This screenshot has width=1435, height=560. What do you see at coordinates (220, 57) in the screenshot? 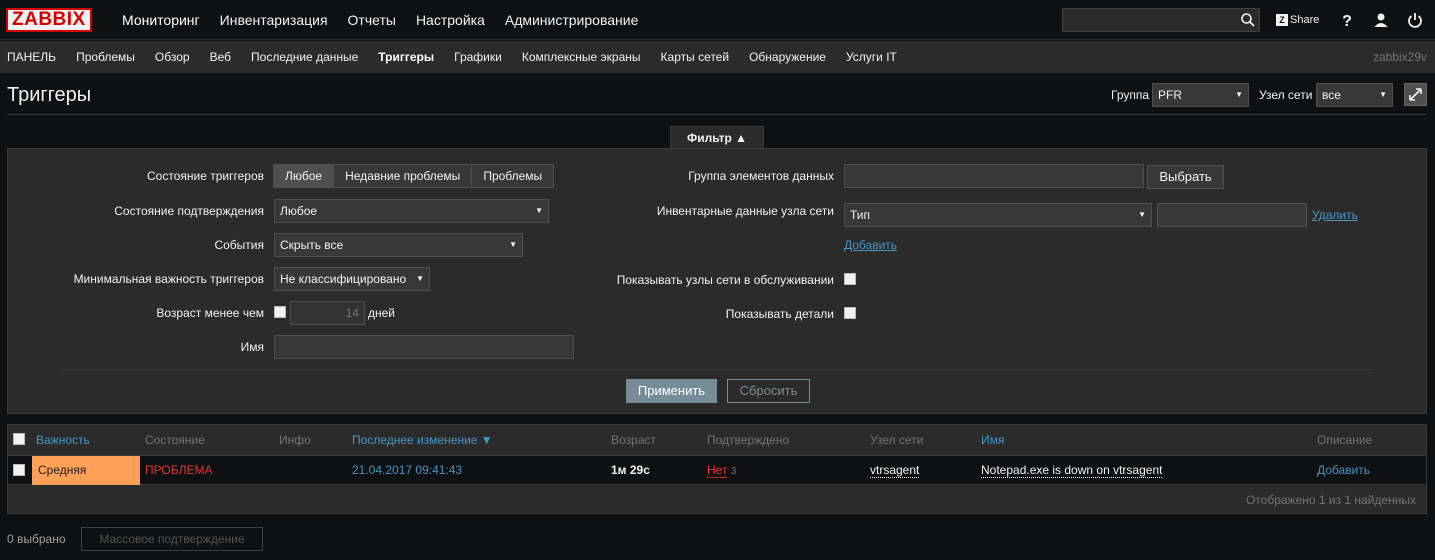
I see `submenu-web: Веб` at bounding box center [220, 57].